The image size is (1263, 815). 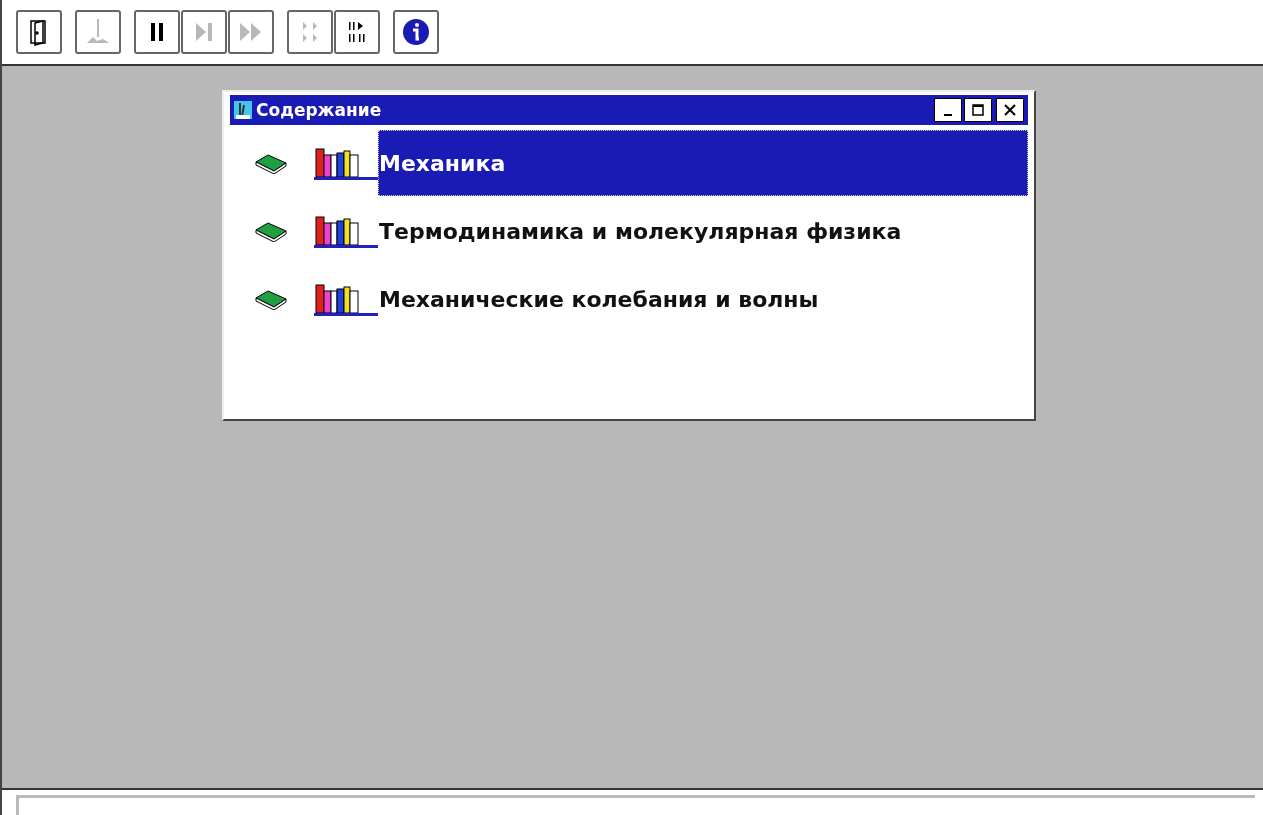 I want to click on info-icon, so click(x=416, y=32).